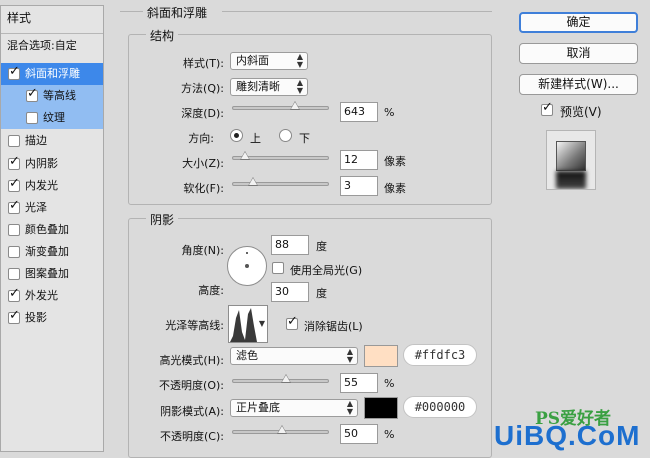 This screenshot has height=458, width=650. What do you see at coordinates (162, 35) in the screenshot?
I see `structure-title: 结构` at bounding box center [162, 35].